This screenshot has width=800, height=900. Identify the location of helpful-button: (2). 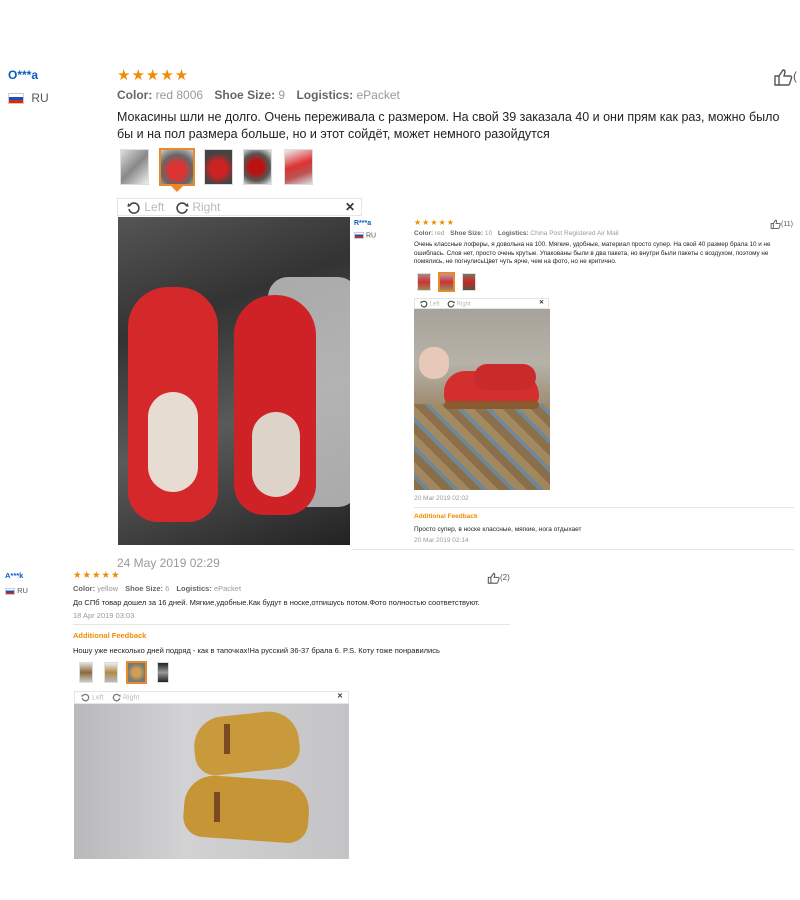
(498, 578).